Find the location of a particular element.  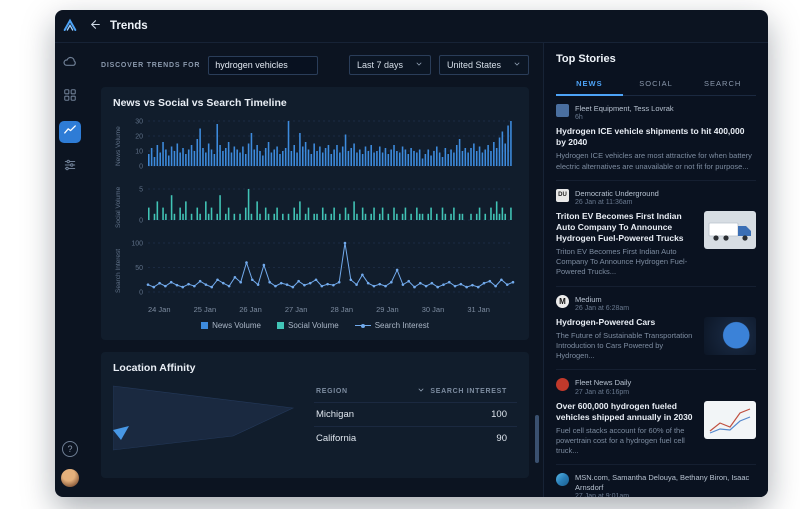

region-cell: Michigan is located at coordinates (335, 414).